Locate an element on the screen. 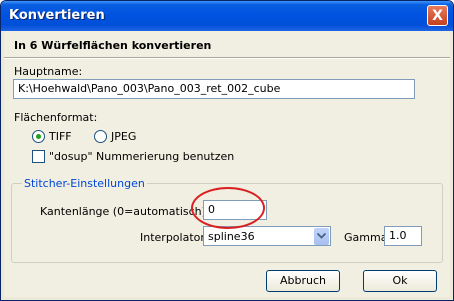  kantenlaenge-label: Kantenlänge (0=automatisch): is located at coordinates (125, 211).